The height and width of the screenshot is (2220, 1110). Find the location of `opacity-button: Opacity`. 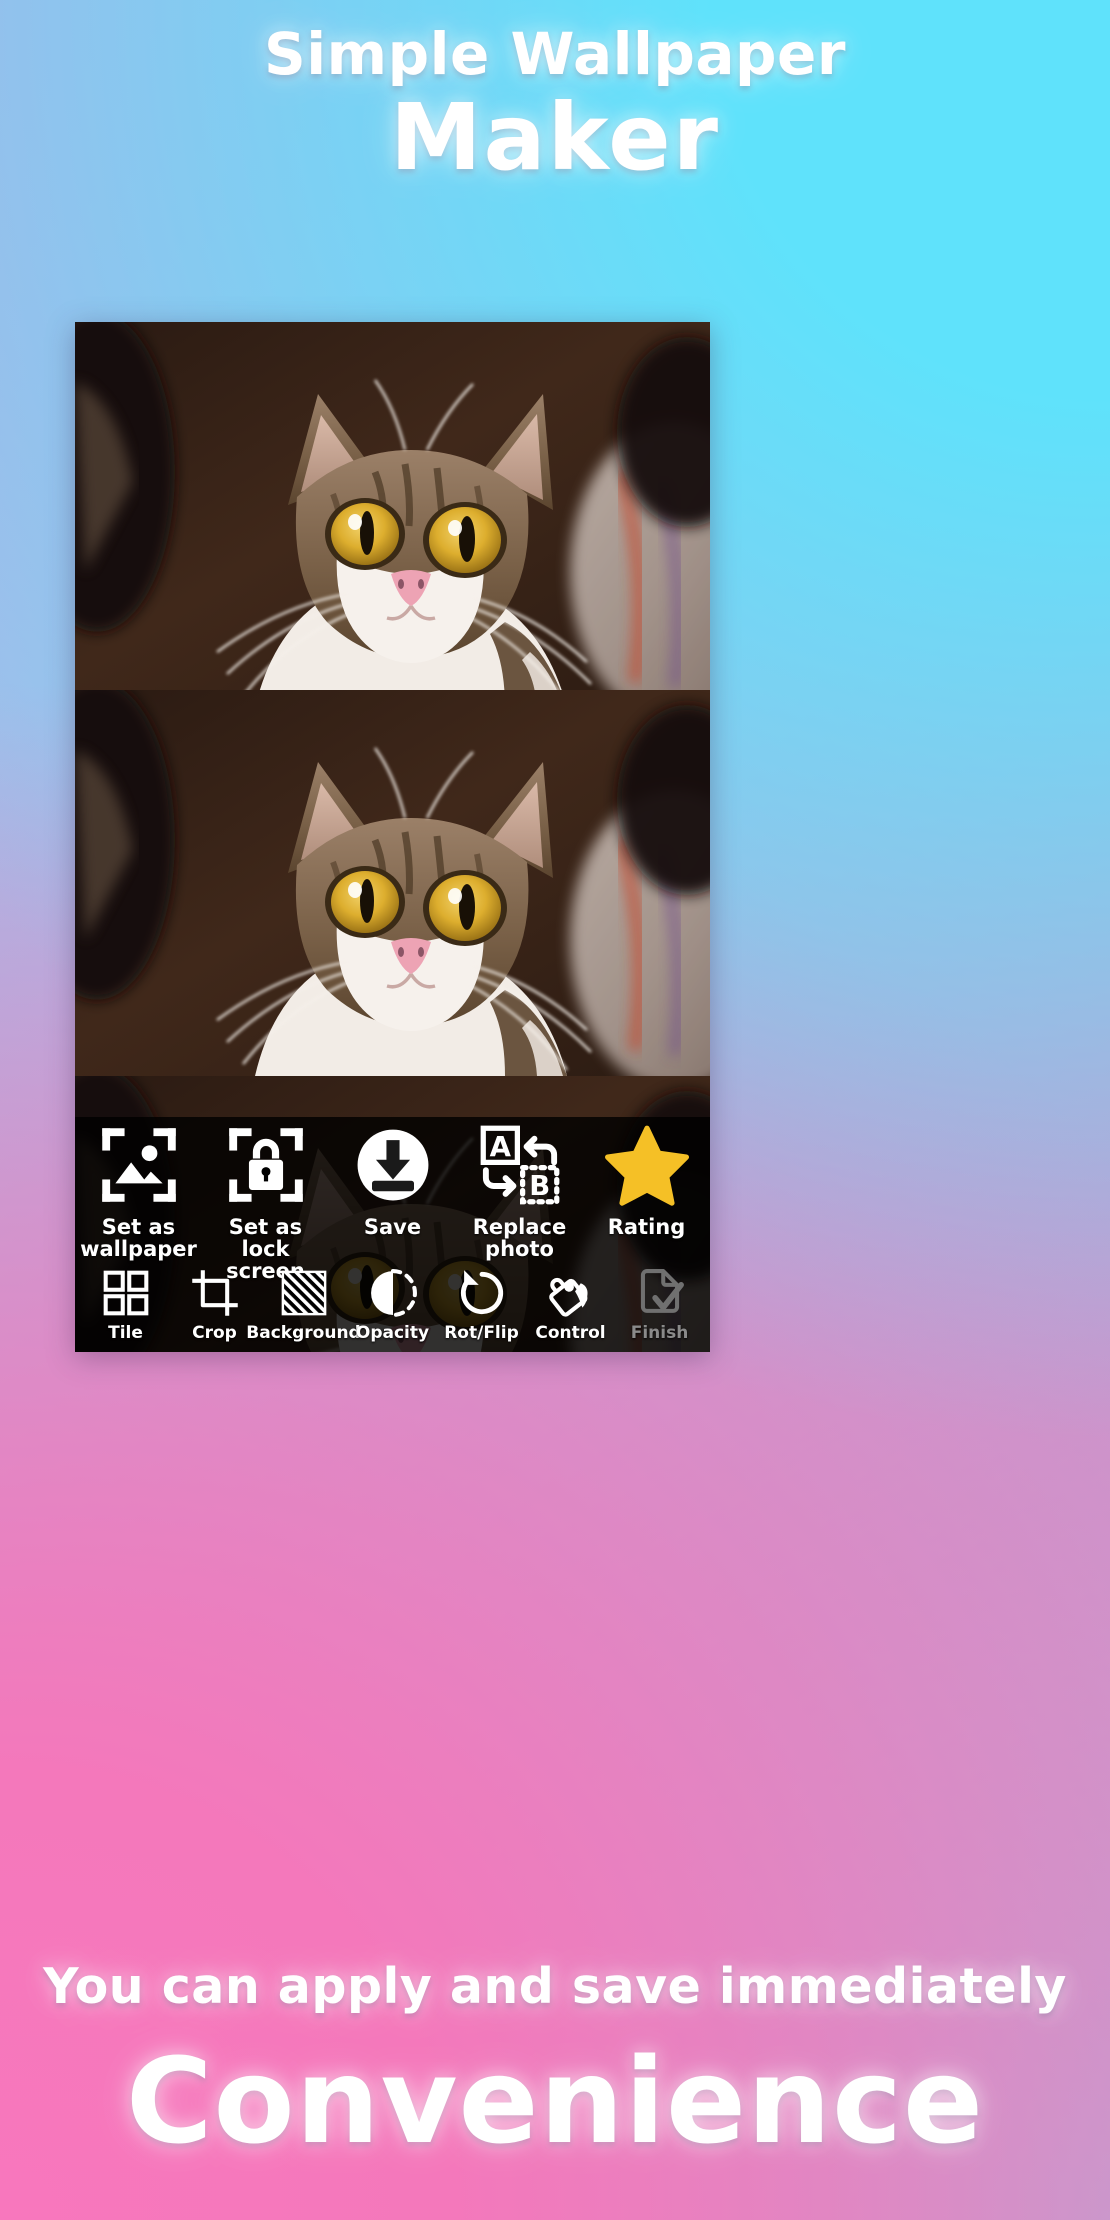

opacity-button: Opacity is located at coordinates (393, 1305).